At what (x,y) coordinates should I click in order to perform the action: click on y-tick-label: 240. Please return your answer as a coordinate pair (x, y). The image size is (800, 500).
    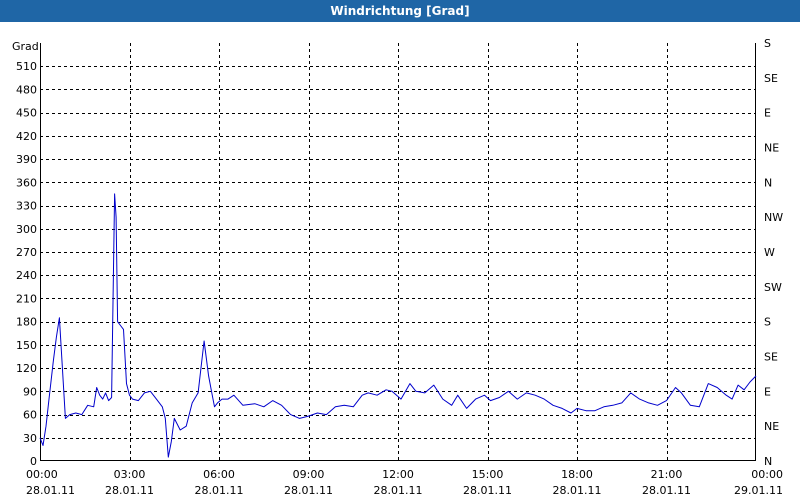
    Looking at the image, I should click on (26, 275).